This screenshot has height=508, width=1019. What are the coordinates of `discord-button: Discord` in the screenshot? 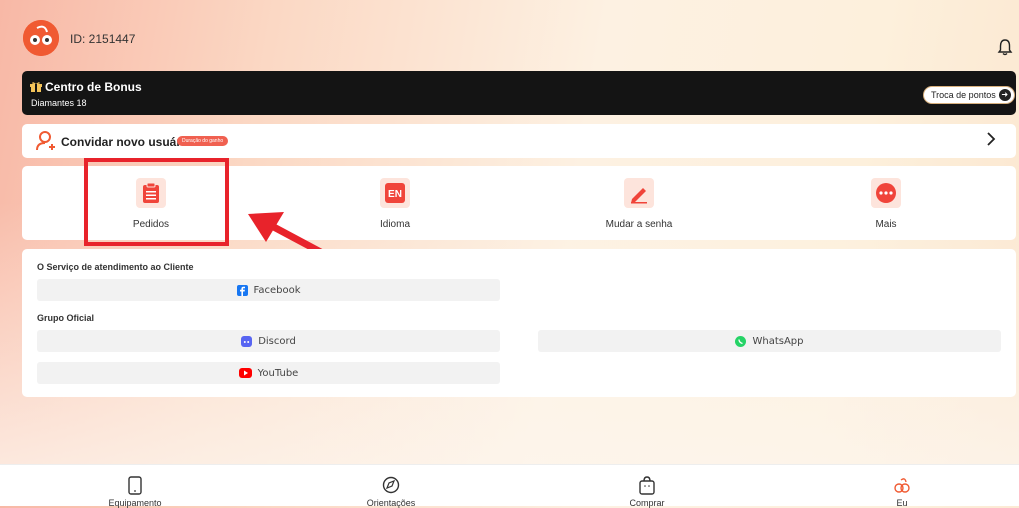 It's located at (268, 341).